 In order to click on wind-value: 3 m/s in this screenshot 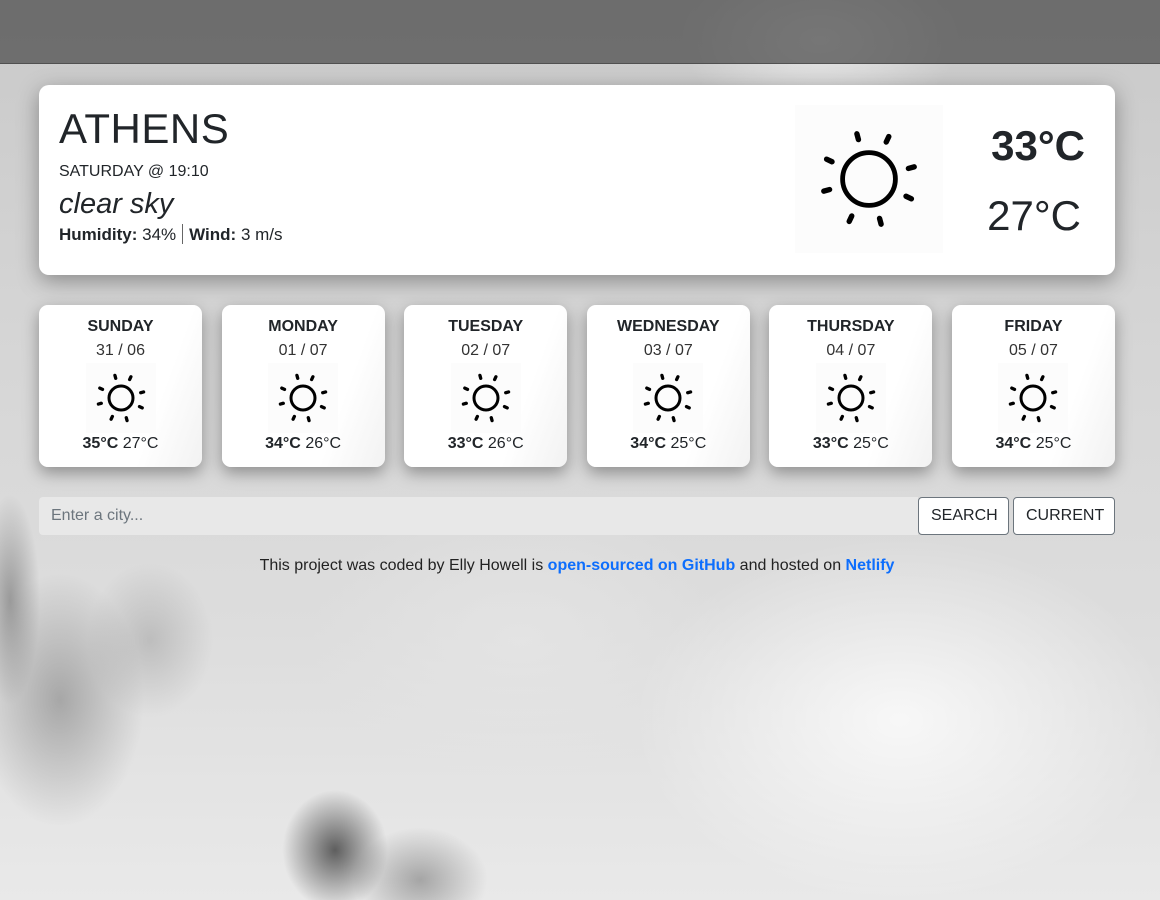, I will do `click(261, 234)`.